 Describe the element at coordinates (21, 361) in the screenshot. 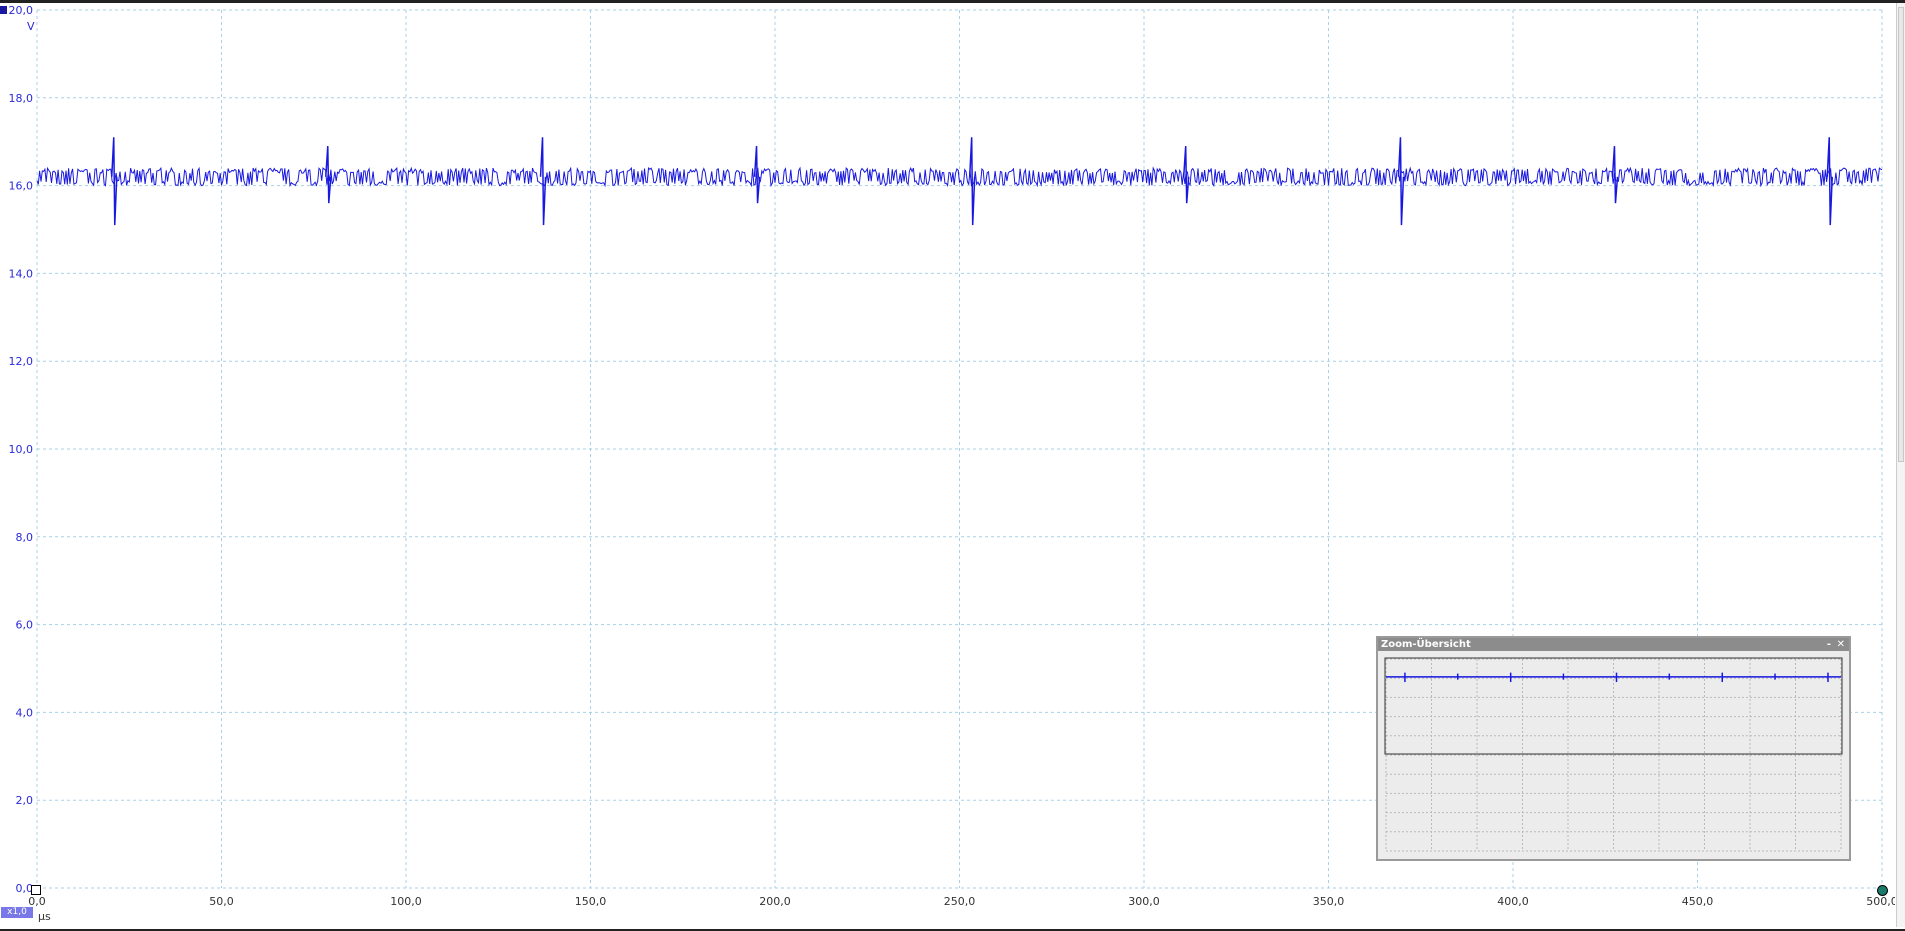

I see `y-tick-label: 12,0` at that location.